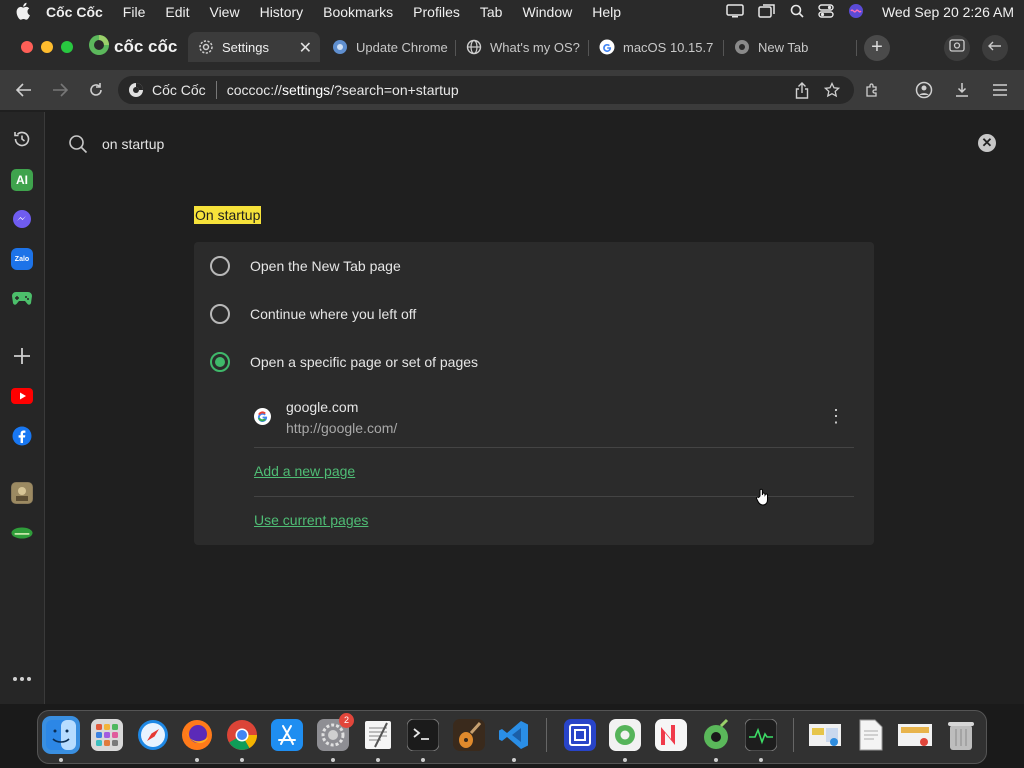 The height and width of the screenshot is (768, 1024). I want to click on dock-textedit-icon, so click(378, 735).